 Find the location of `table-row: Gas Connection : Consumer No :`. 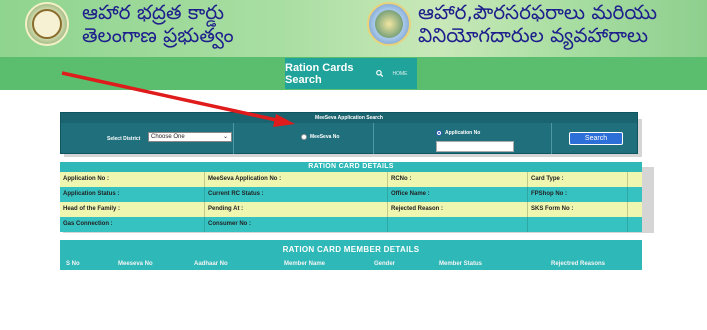

table-row: Gas Connection : Consumer No : is located at coordinates (351, 224).